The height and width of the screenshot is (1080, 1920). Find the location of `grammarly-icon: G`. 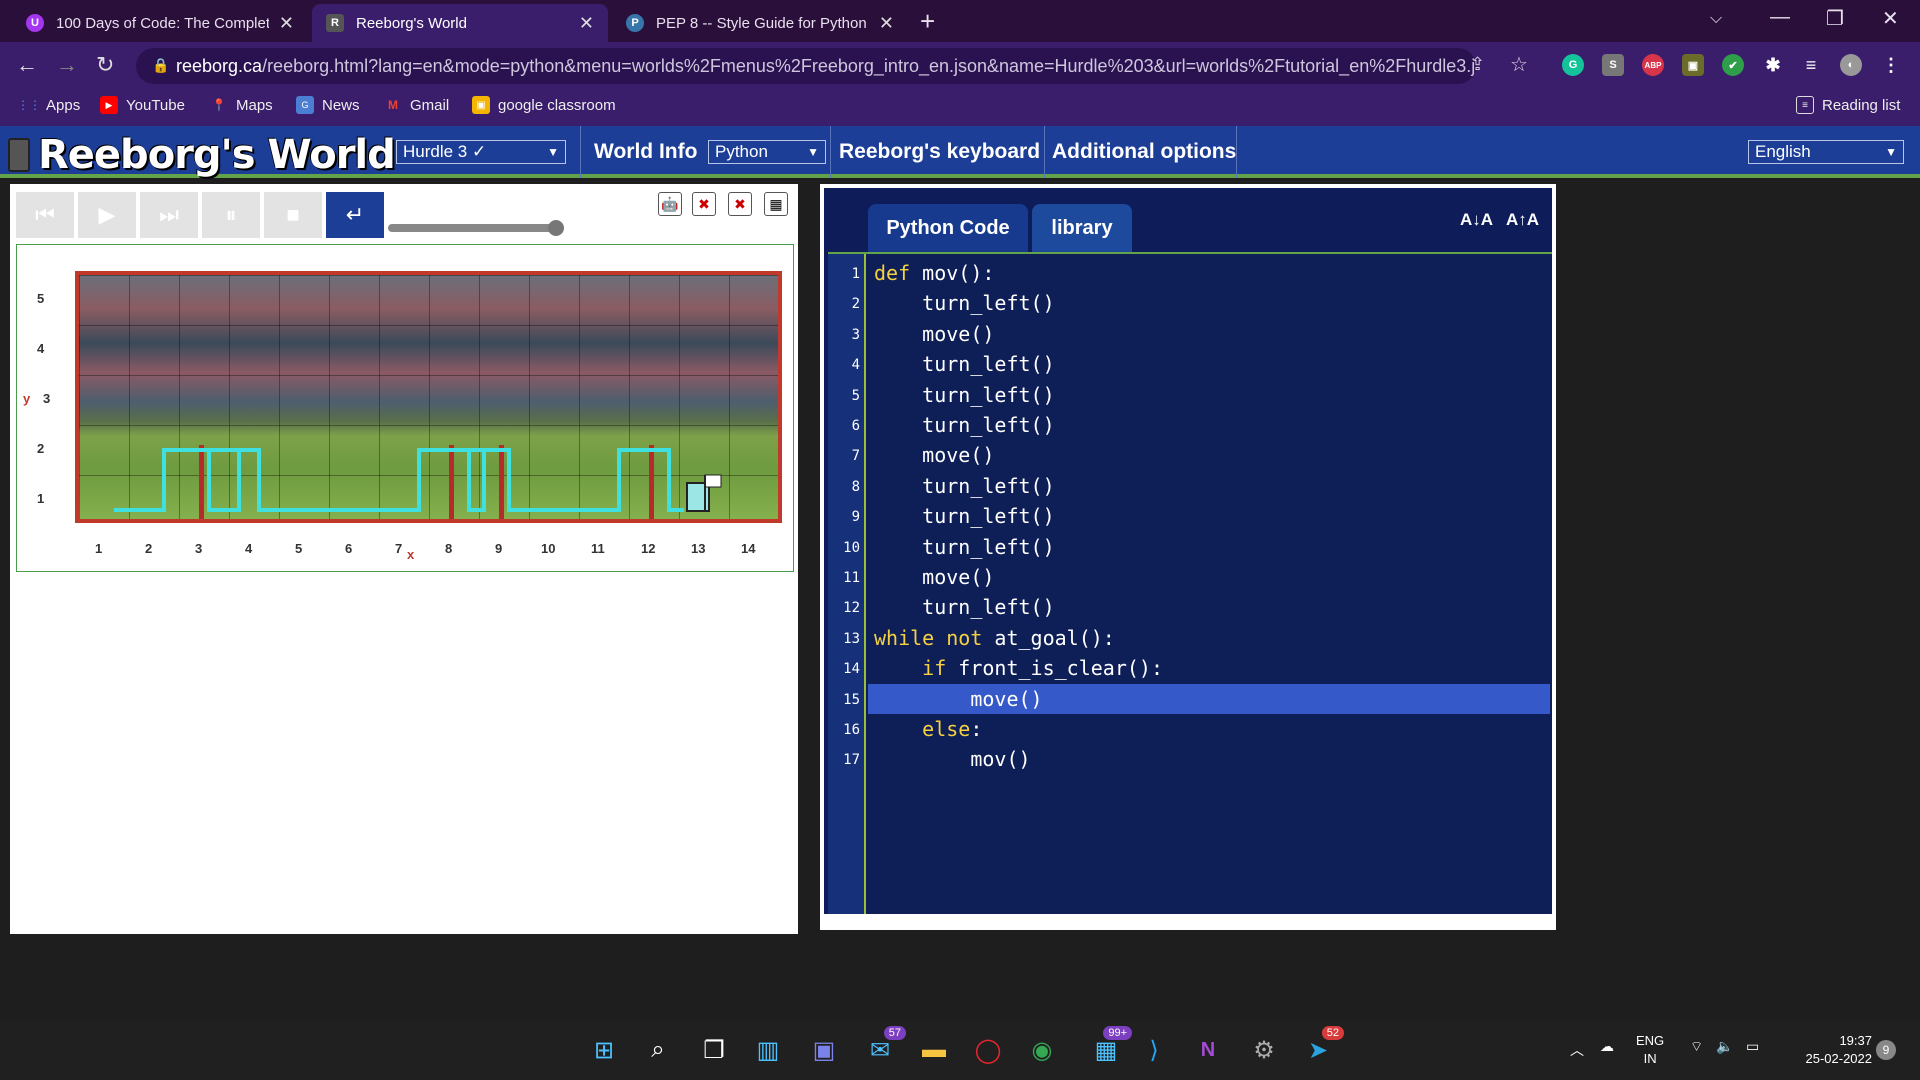

grammarly-icon: G is located at coordinates (1573, 65).